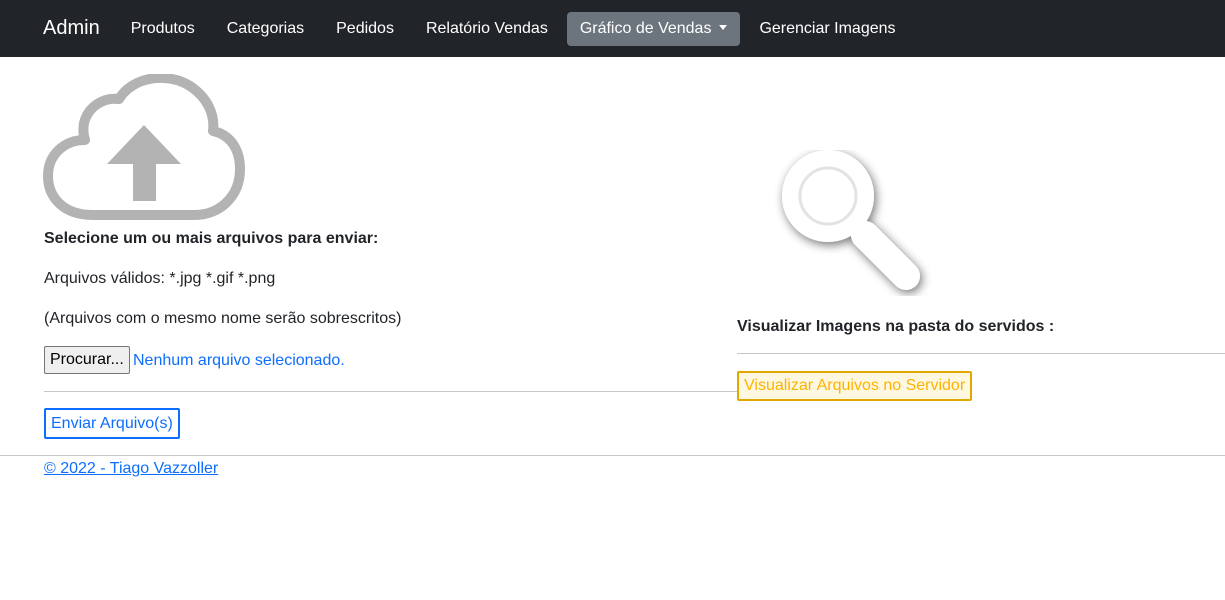 The height and width of the screenshot is (600, 1225). What do you see at coordinates (265, 29) in the screenshot?
I see `nav-item-categorias: Categorias` at bounding box center [265, 29].